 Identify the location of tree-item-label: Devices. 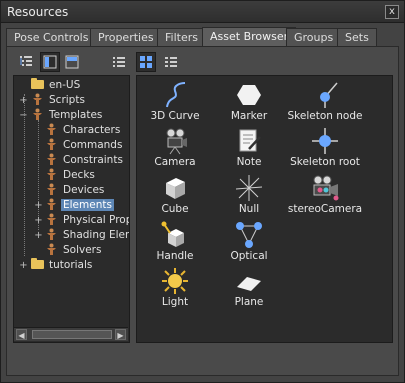
(84, 189).